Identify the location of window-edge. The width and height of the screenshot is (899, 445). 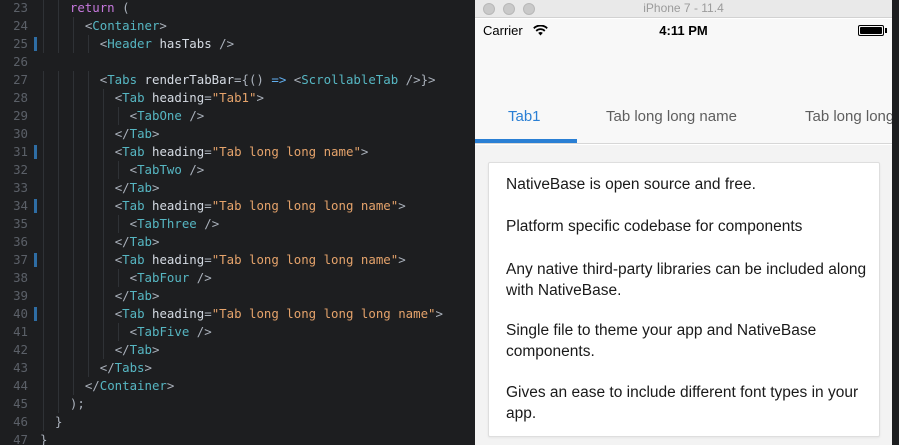
(895, 222).